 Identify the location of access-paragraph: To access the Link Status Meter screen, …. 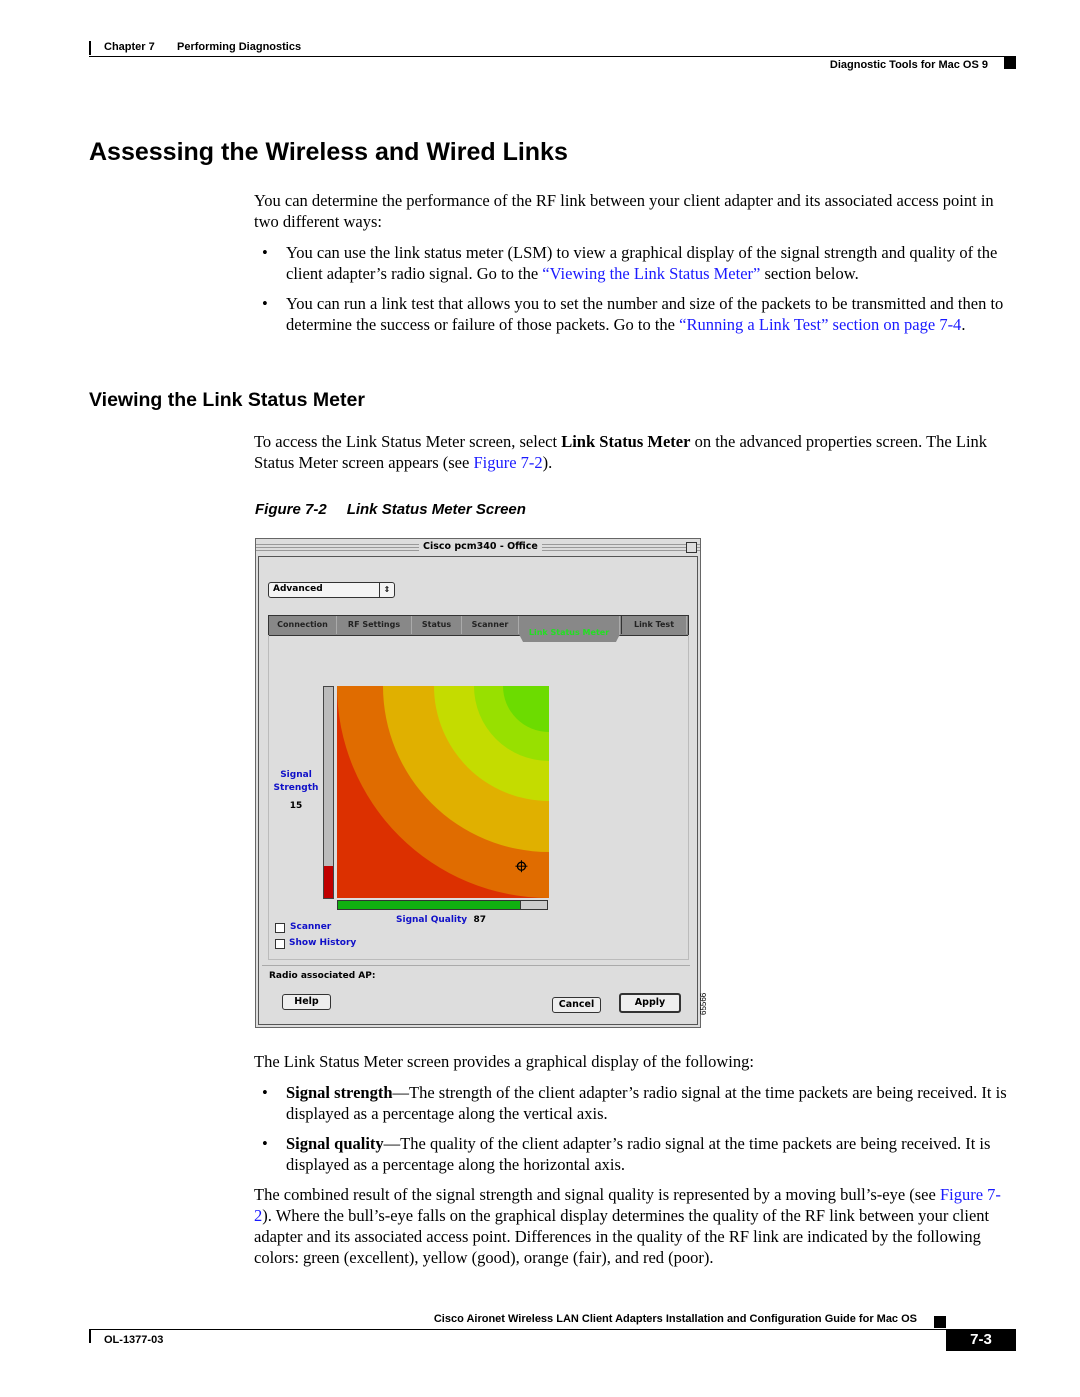
(621, 452).